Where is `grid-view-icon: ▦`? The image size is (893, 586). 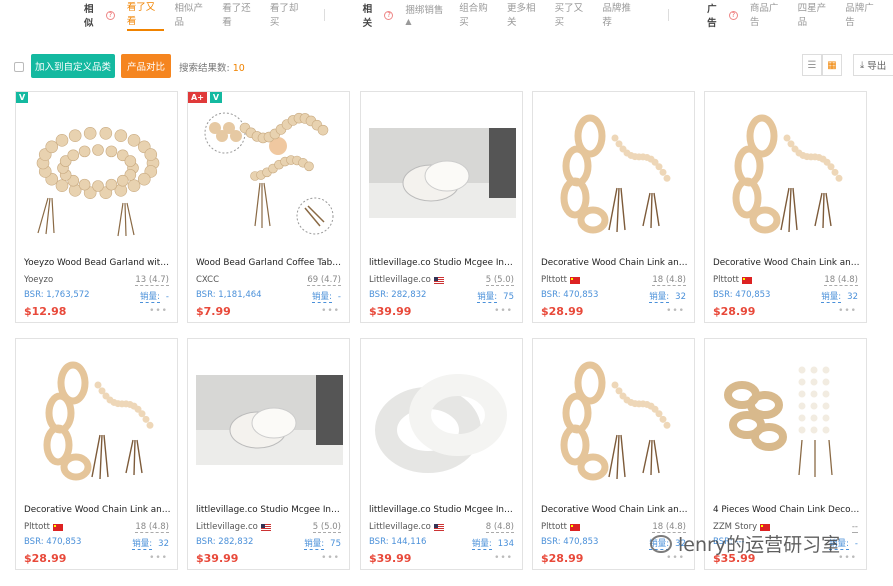 grid-view-icon: ▦ is located at coordinates (832, 65).